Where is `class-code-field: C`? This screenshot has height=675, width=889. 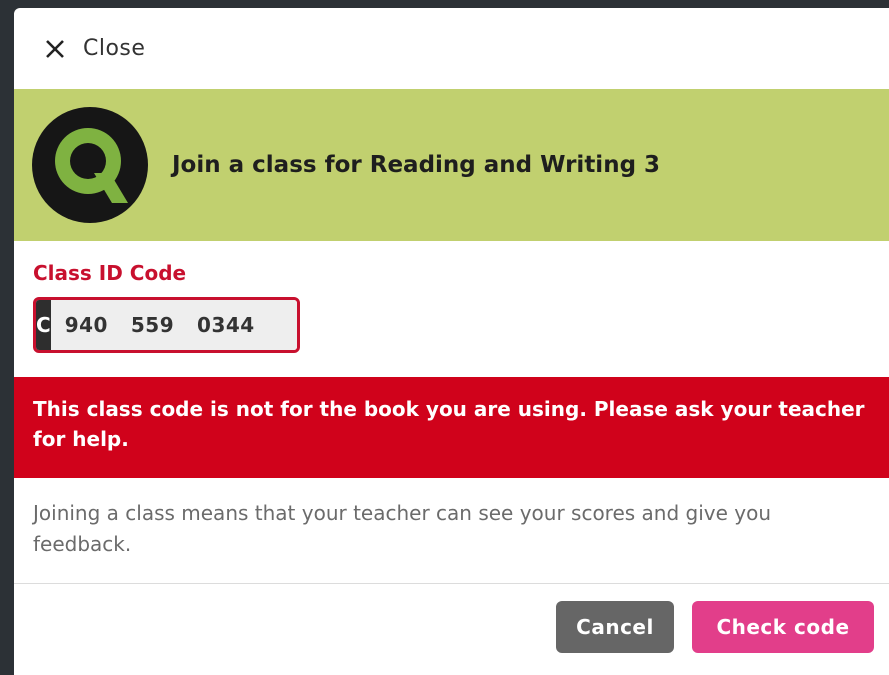 class-code-field: C is located at coordinates (166, 325).